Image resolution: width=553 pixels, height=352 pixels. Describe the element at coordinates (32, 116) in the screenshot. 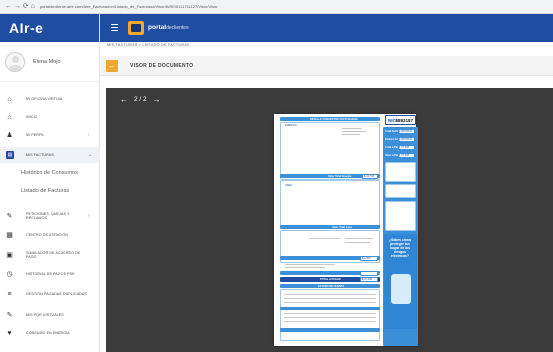

I see `sidebar-item-label: Inicio` at that location.